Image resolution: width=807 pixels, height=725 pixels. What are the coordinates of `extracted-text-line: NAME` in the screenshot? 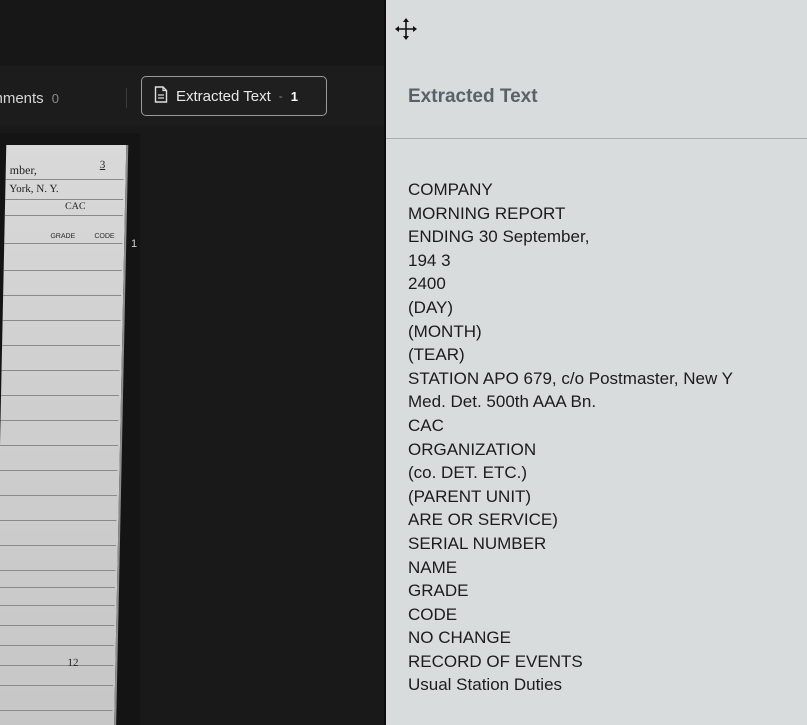 It's located at (433, 567).